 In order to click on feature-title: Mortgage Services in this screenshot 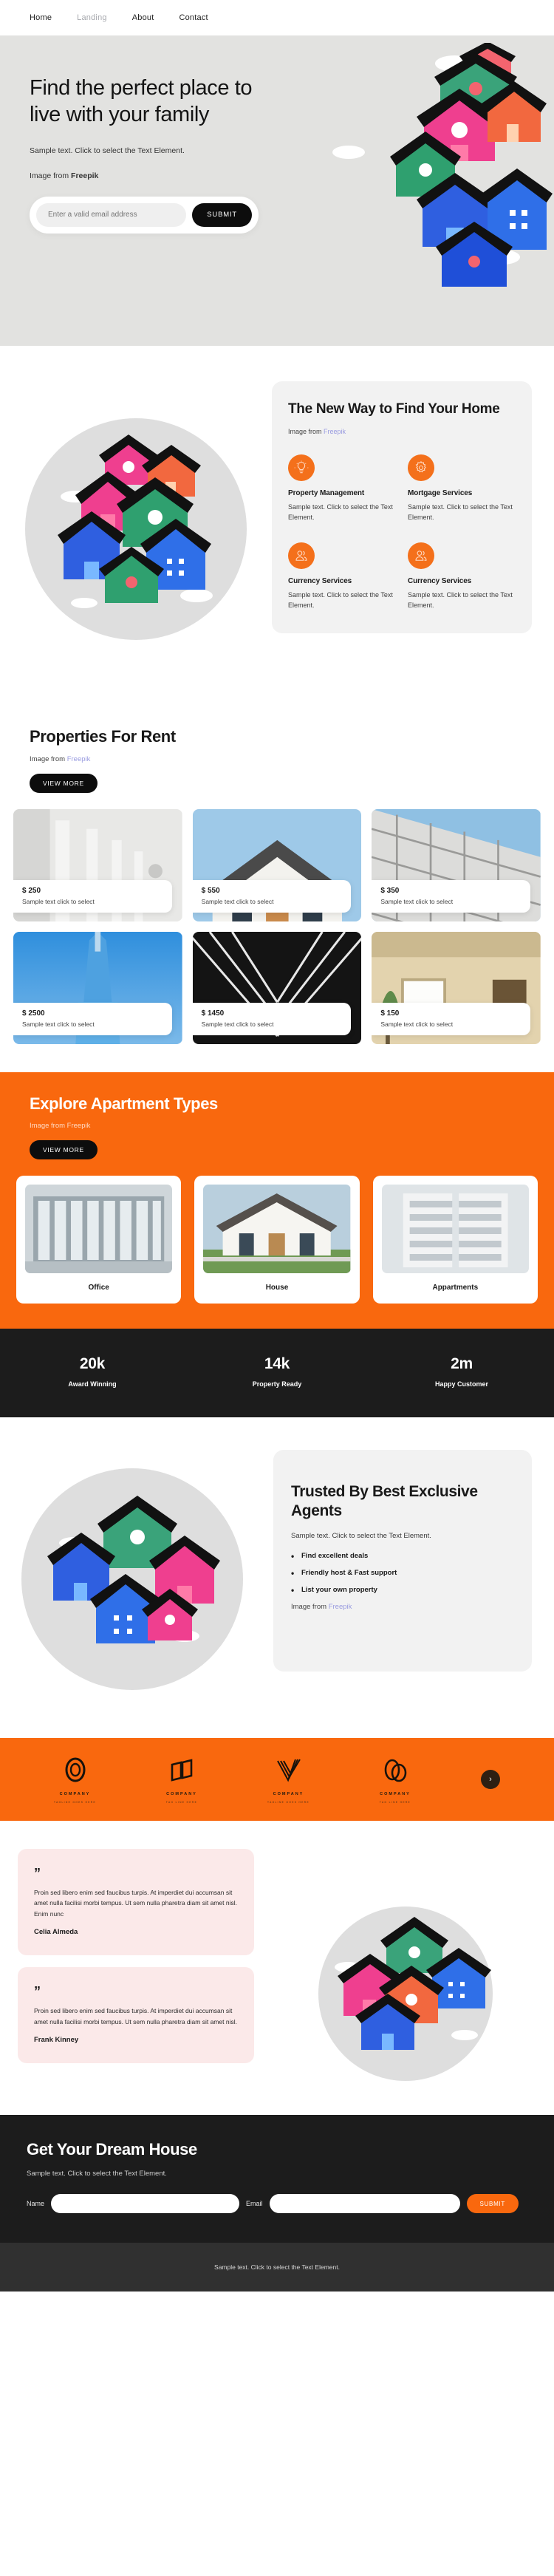, I will do `click(440, 492)`.